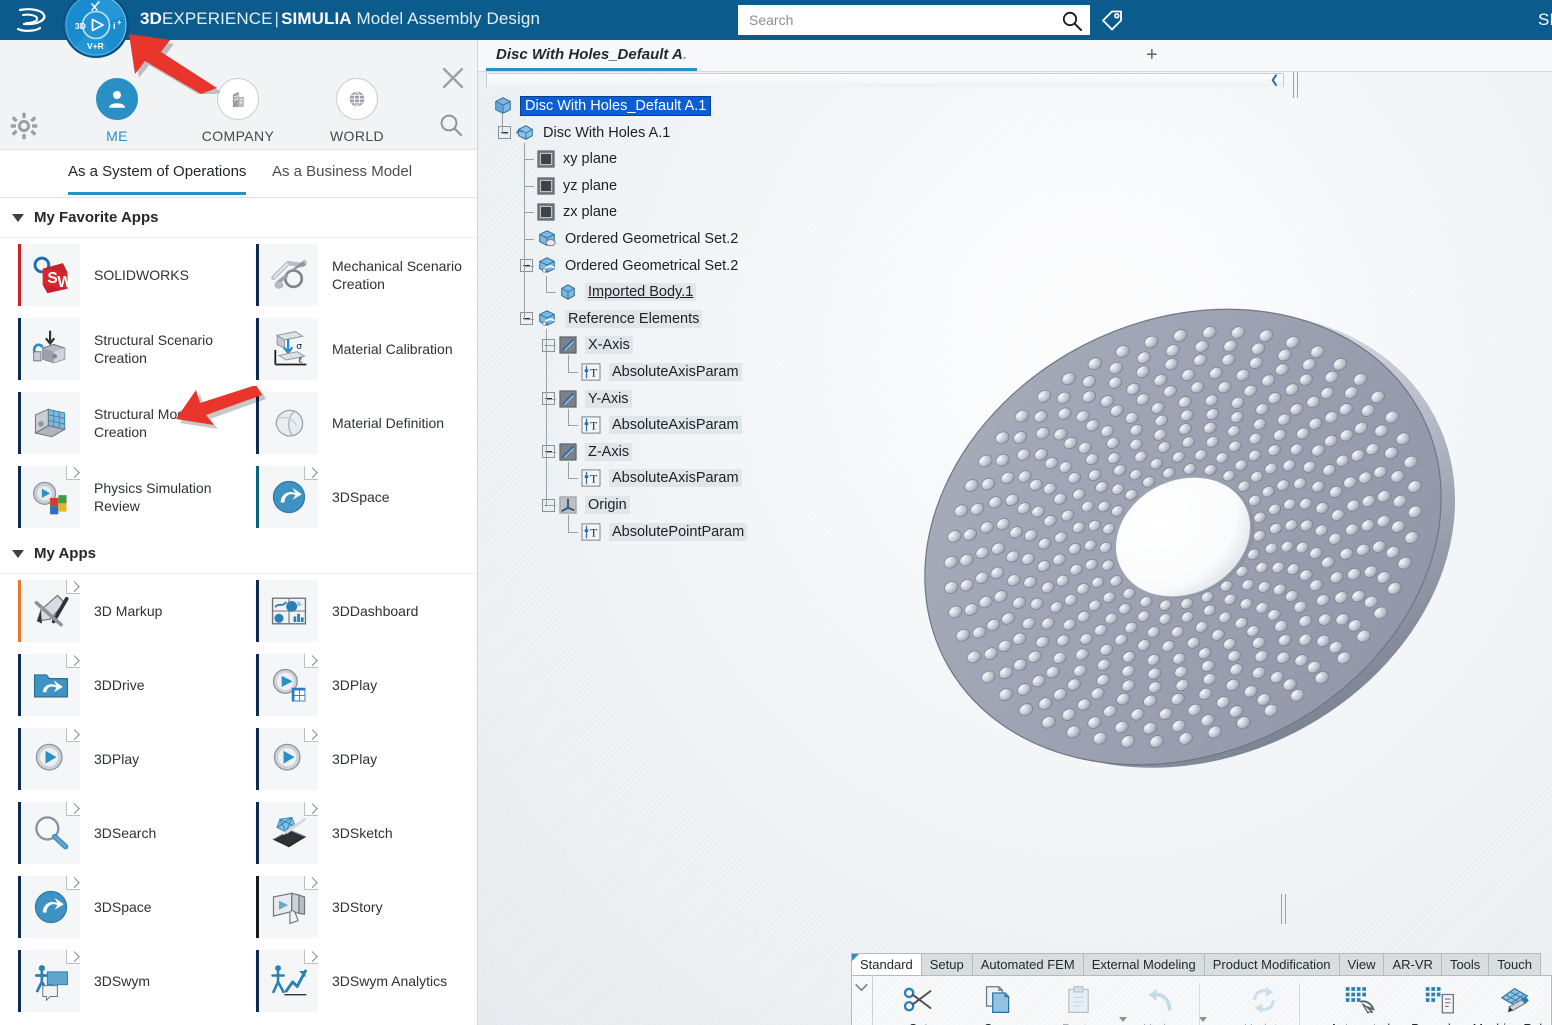  Describe the element at coordinates (998, 1003) in the screenshot. I see `action-copy-button: Copy` at that location.